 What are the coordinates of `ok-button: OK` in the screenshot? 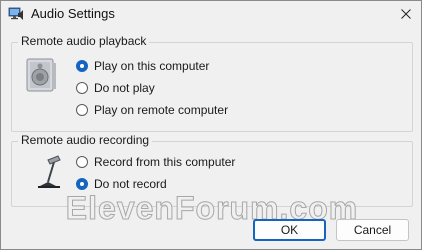 It's located at (289, 230).